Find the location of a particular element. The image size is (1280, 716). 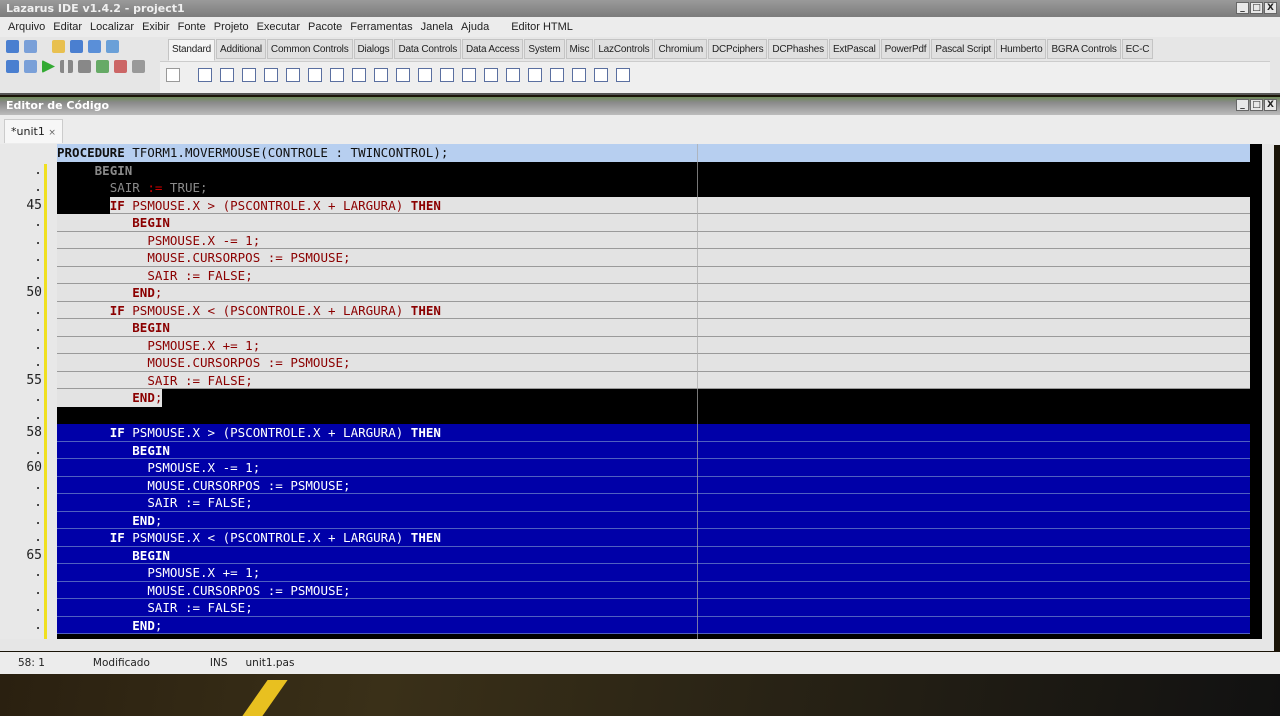

save-all-icon is located at coordinates (94, 46).